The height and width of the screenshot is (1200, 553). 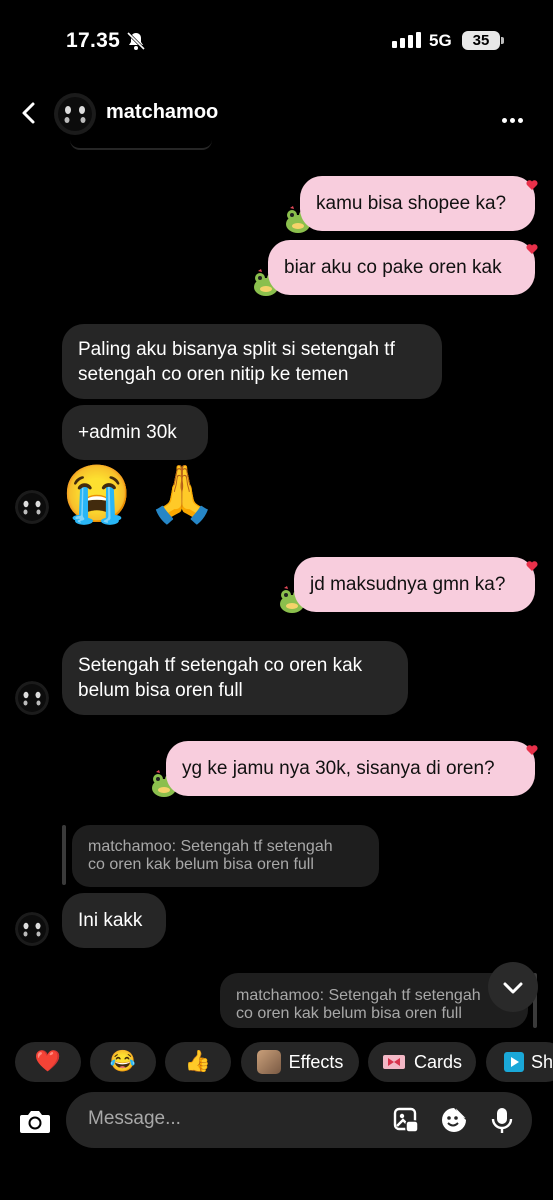 I want to click on message-text-line: Paling aku bisanya split si setengah tf, so click(x=236, y=349).